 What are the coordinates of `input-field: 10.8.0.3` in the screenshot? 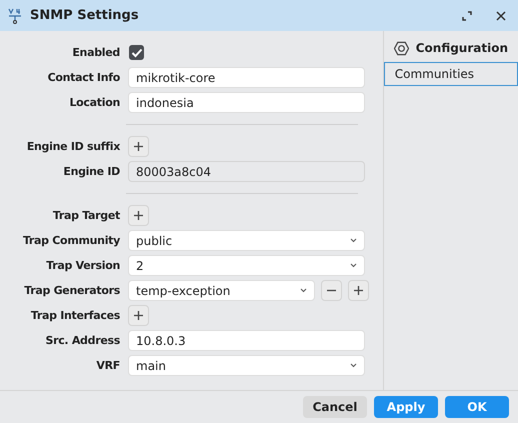 It's located at (246, 340).